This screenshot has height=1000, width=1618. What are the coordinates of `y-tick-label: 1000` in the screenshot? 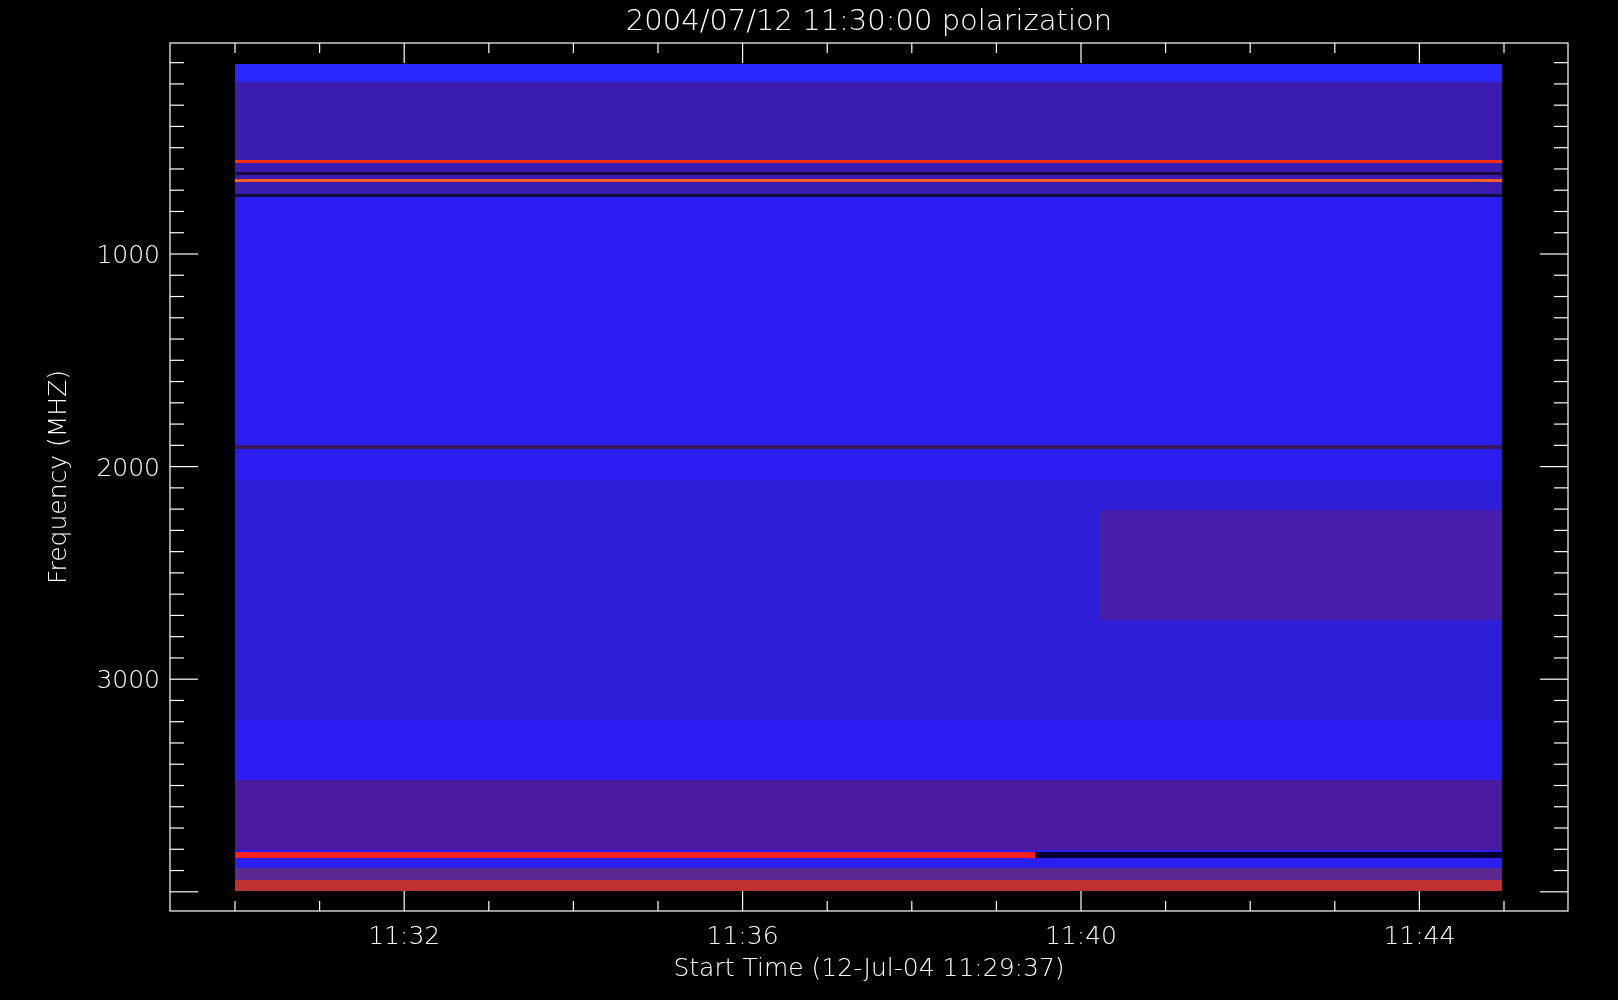 It's located at (128, 254).